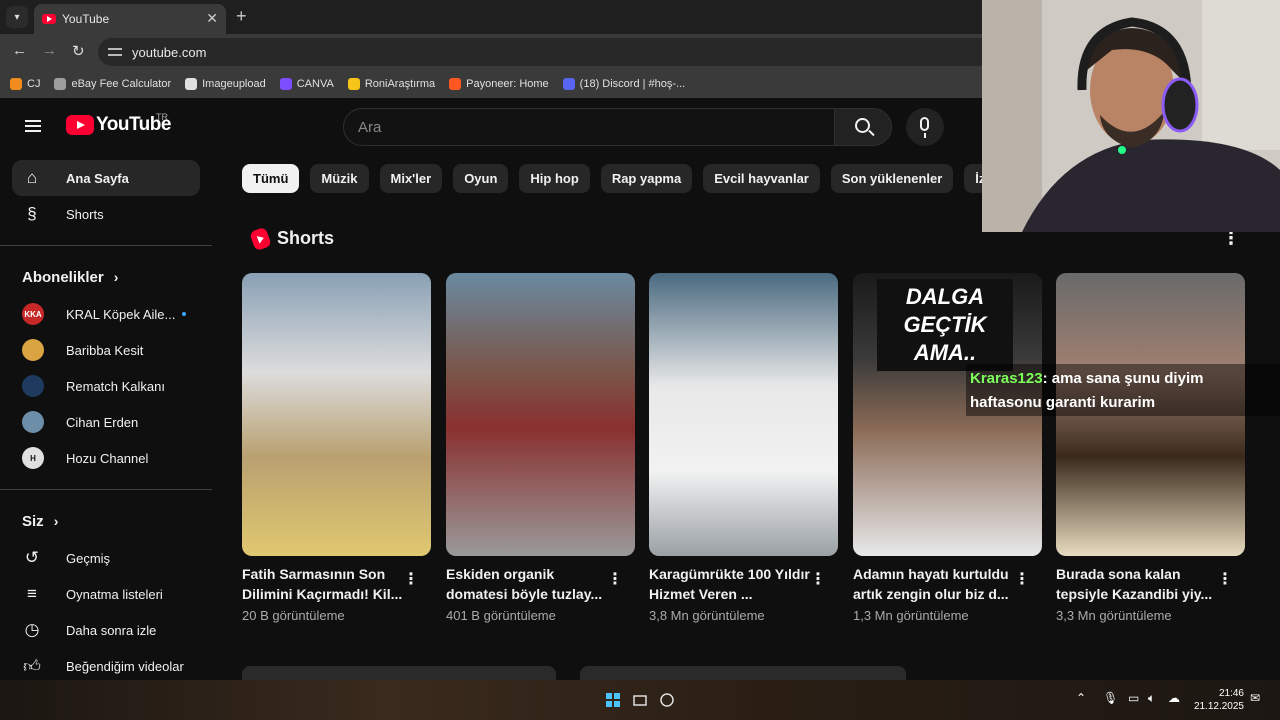 The image size is (1280, 720). I want to click on sidebar-item-watch-later: ◷ Daha sonra izle, so click(106, 630).